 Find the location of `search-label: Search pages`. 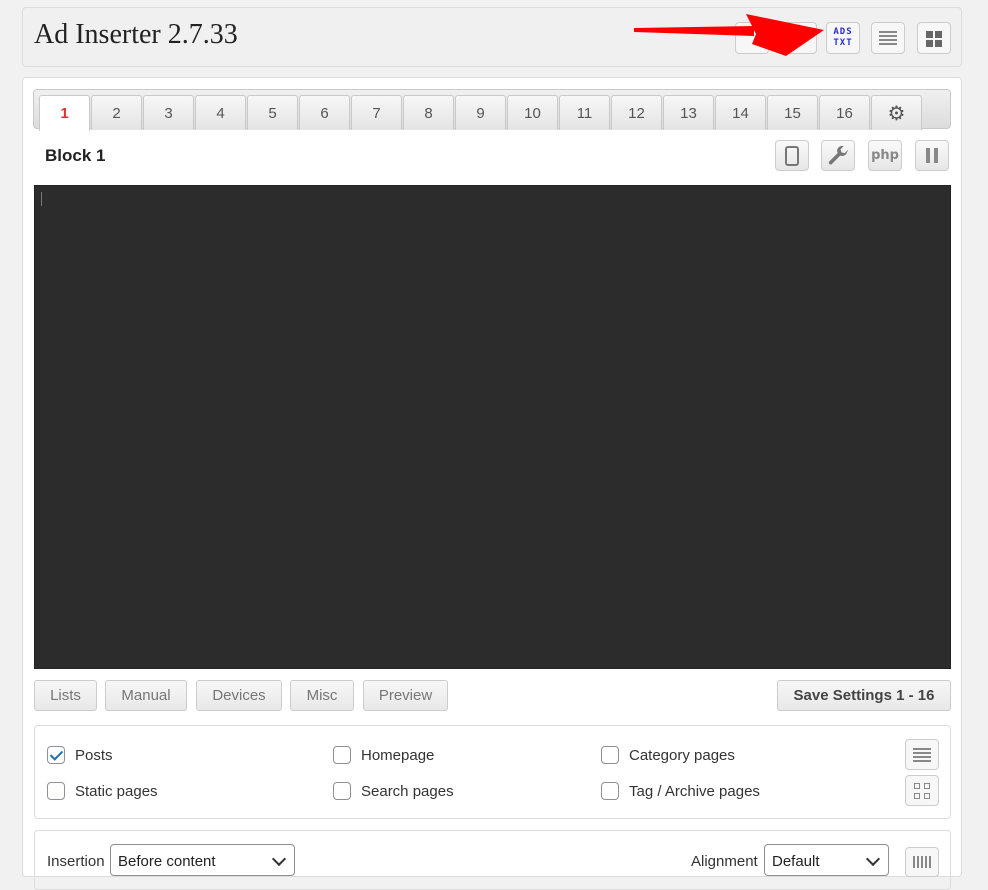

search-label: Search pages is located at coordinates (407, 791).